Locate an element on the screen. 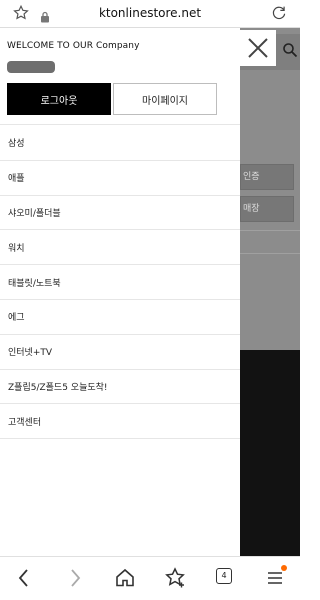  search-icon is located at coordinates (290, 50).